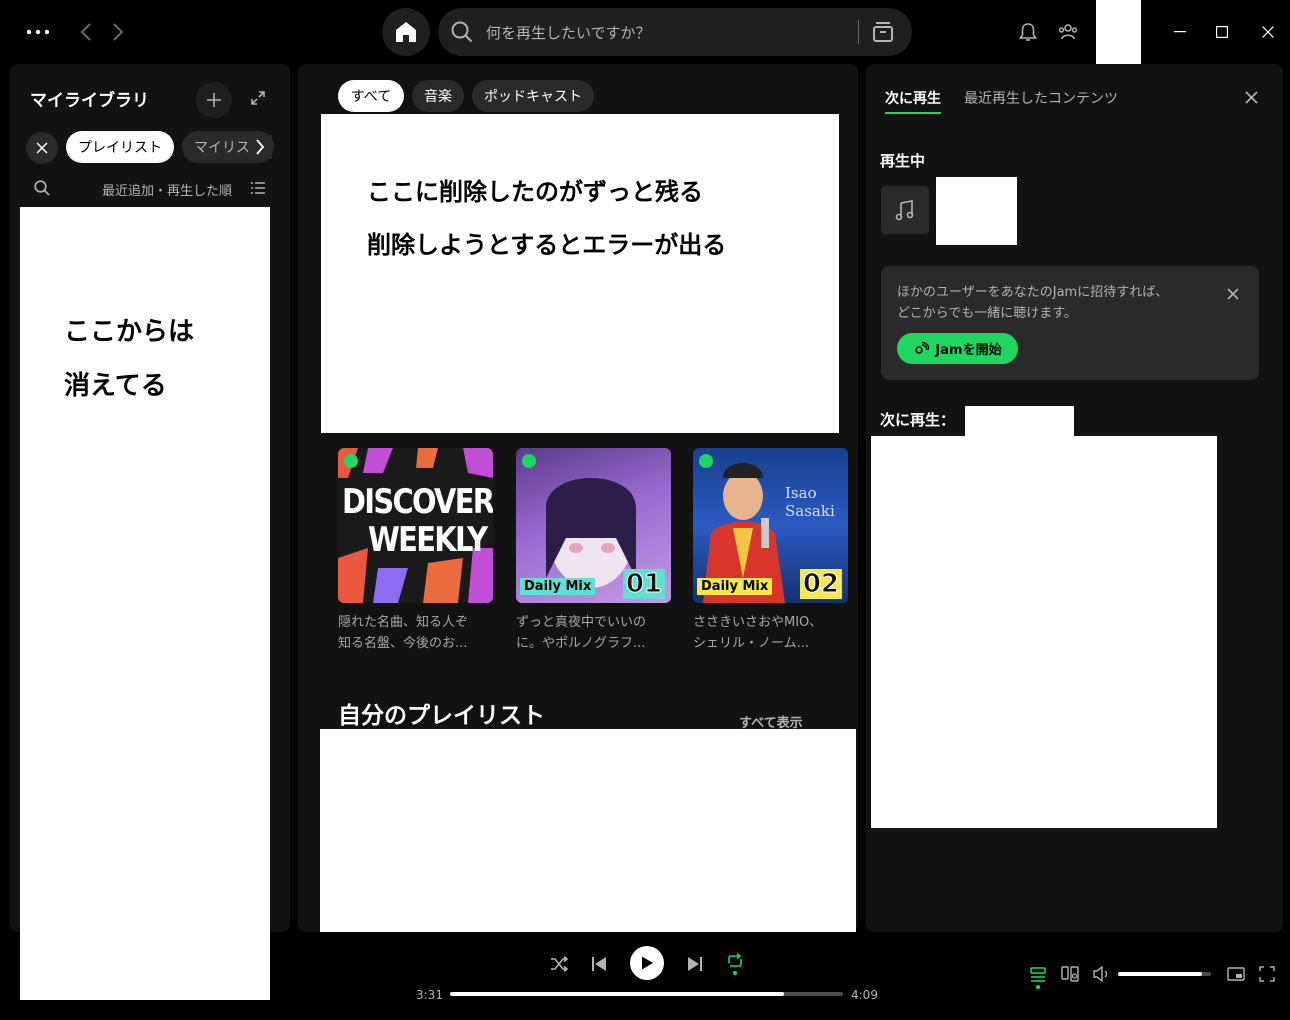 The width and height of the screenshot is (1290, 1020). Describe the element at coordinates (599, 964) in the screenshot. I see `previous-track-icon` at that location.